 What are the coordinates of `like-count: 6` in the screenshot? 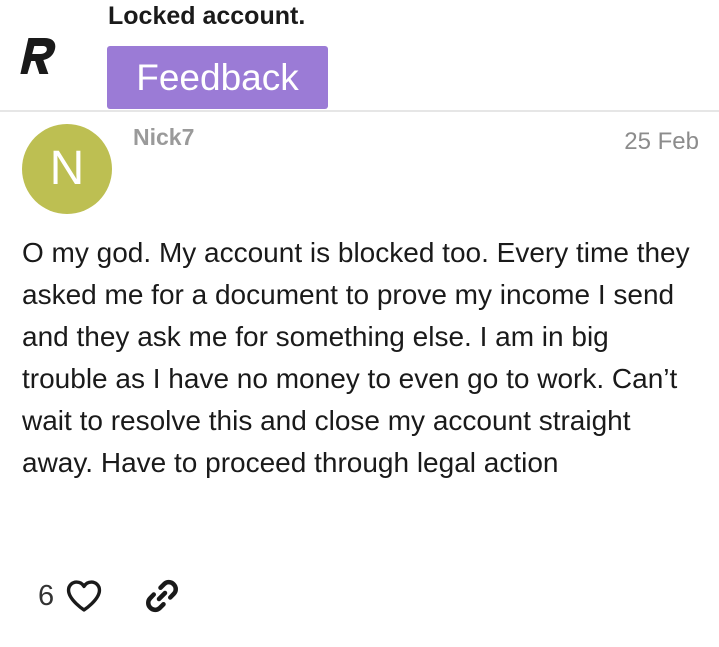 It's located at (46, 596).